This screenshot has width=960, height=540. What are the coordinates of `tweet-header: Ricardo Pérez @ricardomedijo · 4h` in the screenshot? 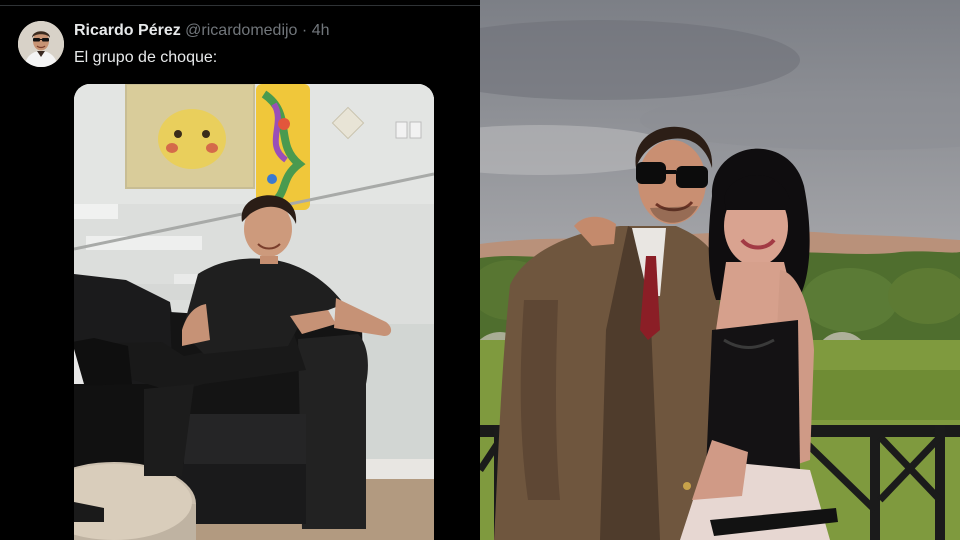 It's located at (201, 31).